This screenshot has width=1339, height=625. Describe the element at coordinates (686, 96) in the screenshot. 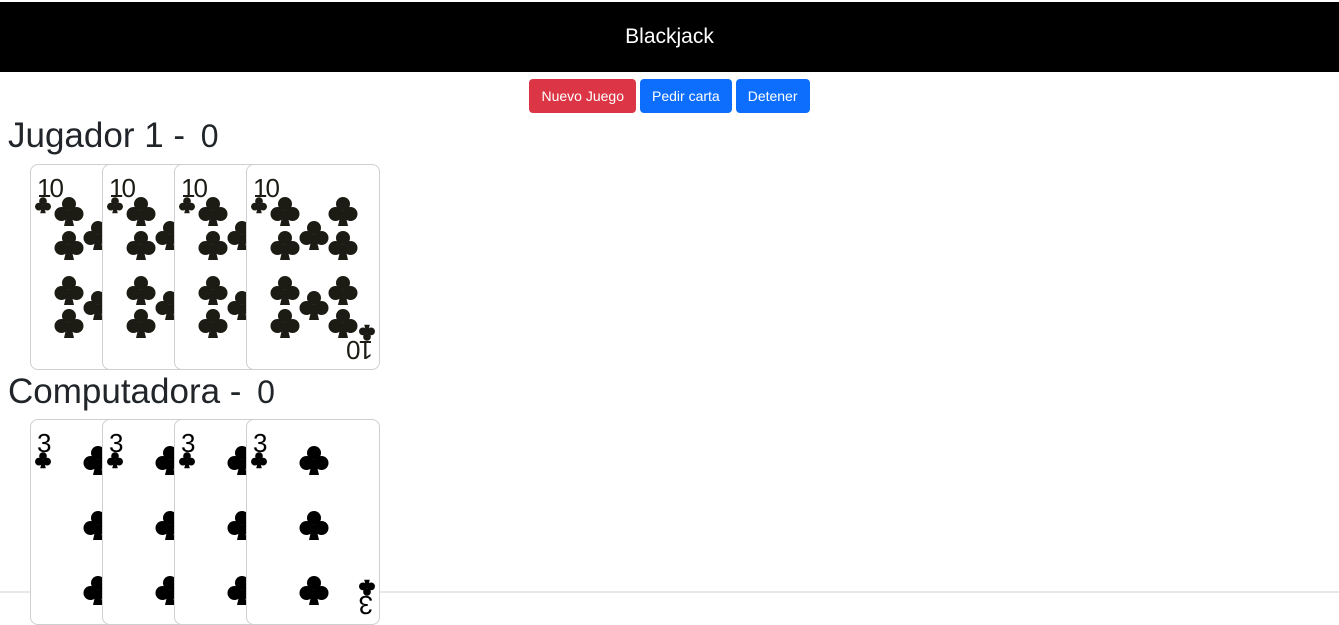

I see `hit-button: Pedir carta` at that location.